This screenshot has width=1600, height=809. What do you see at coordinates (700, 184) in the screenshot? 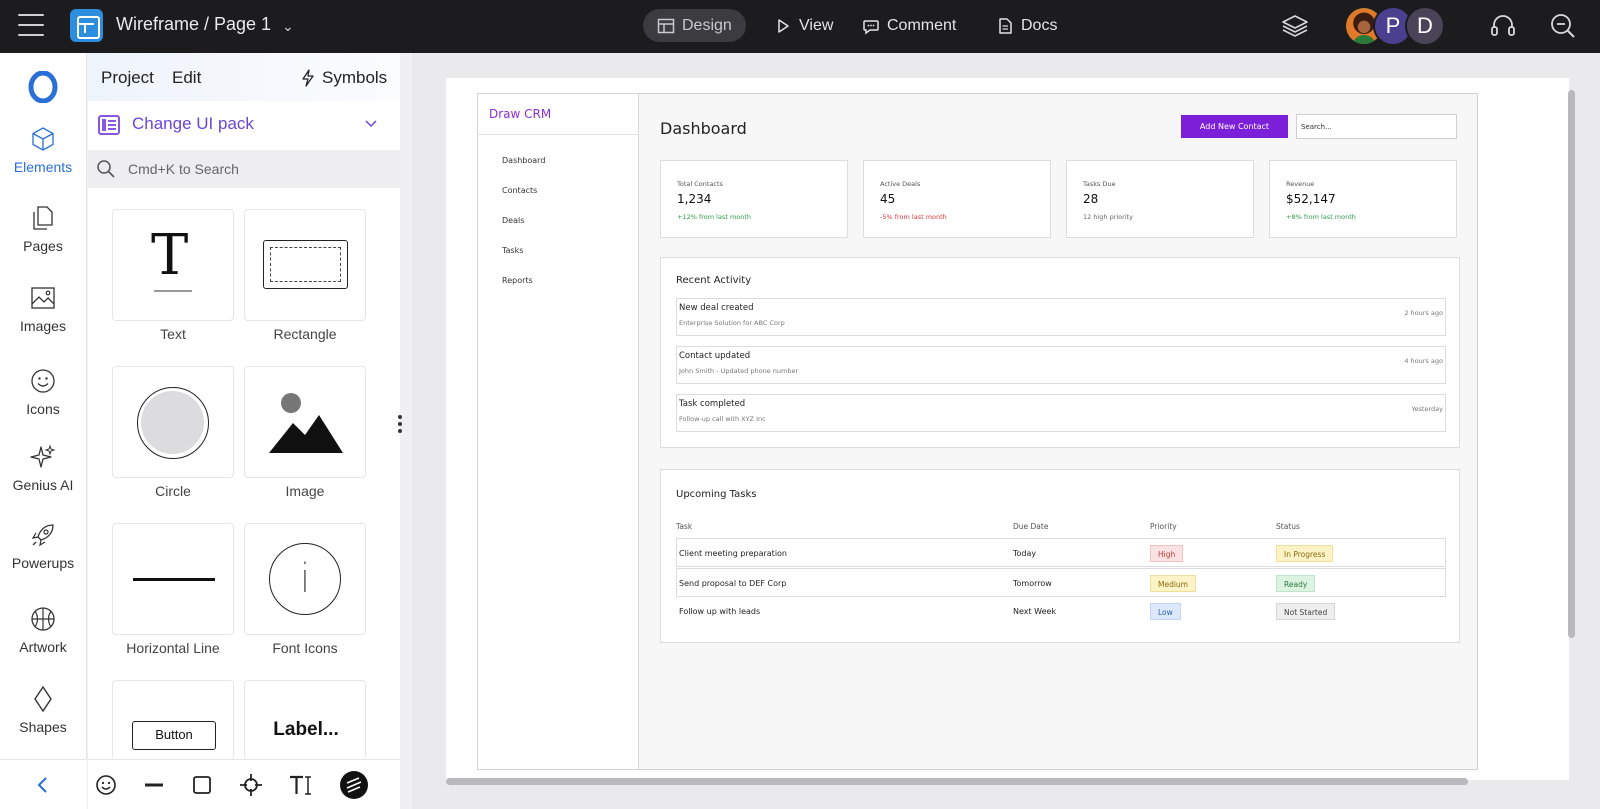
I see `stat-title: Total Contacts` at bounding box center [700, 184].